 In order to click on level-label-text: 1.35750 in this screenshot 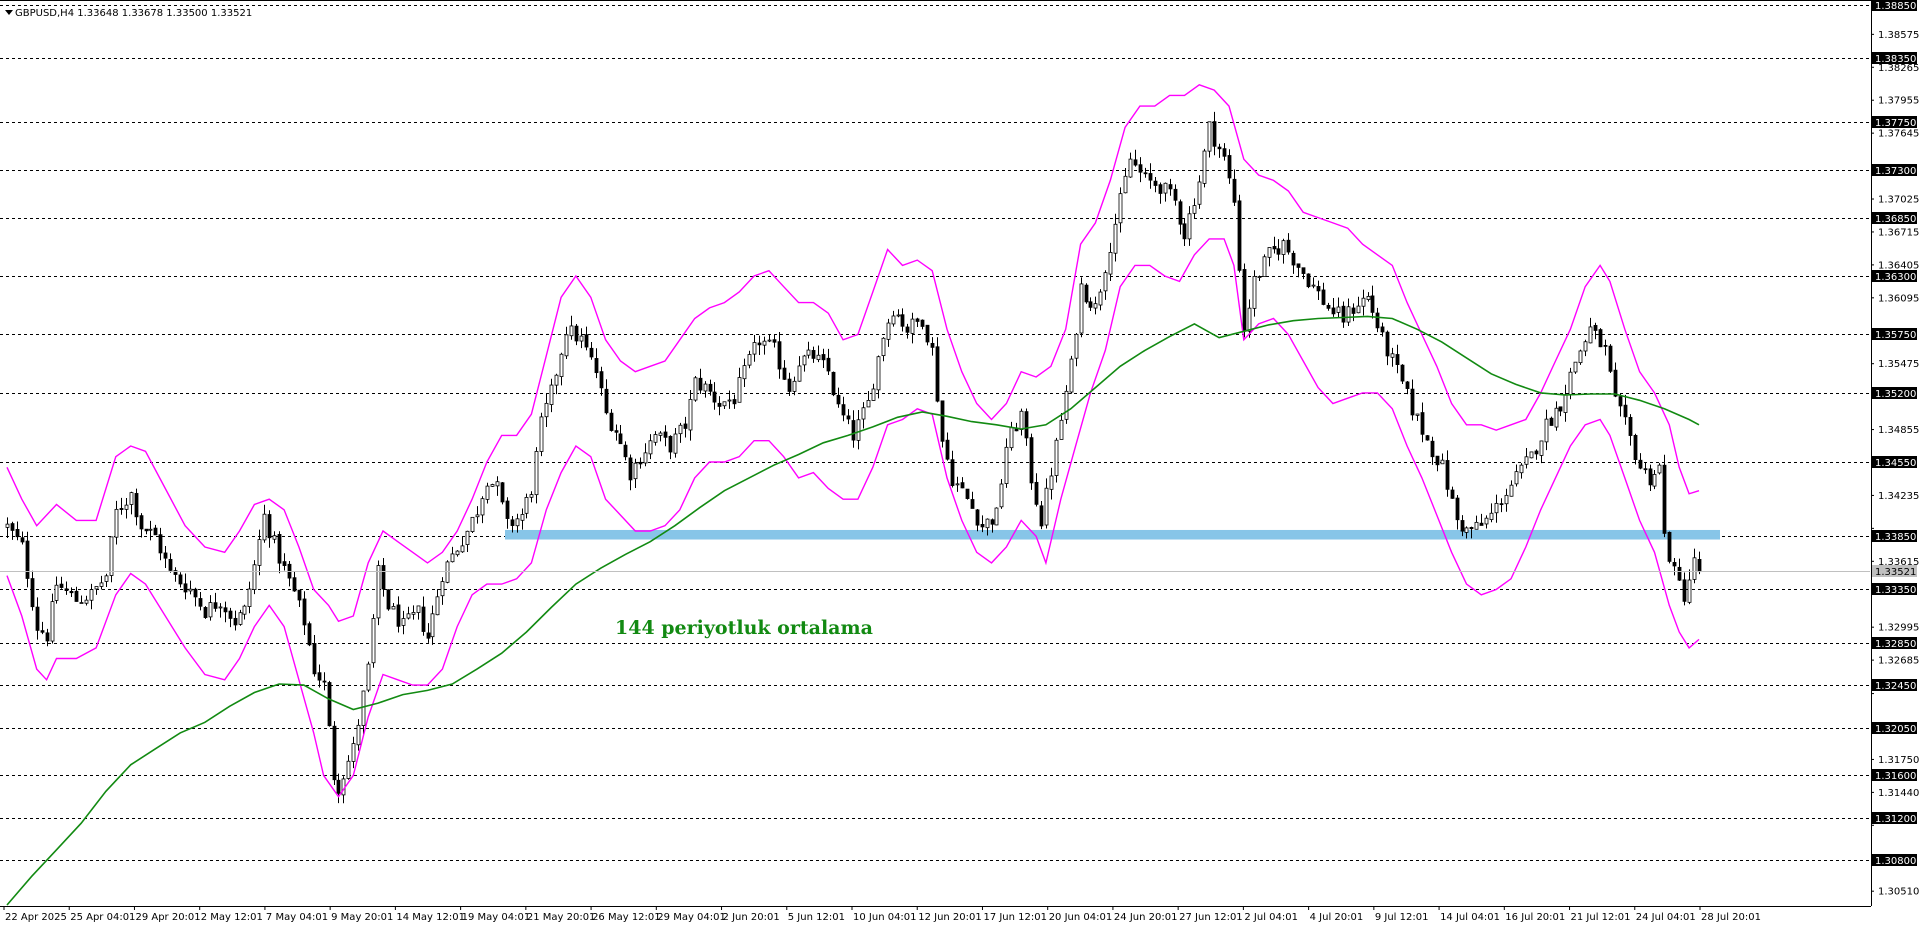, I will do `click(1895, 335)`.